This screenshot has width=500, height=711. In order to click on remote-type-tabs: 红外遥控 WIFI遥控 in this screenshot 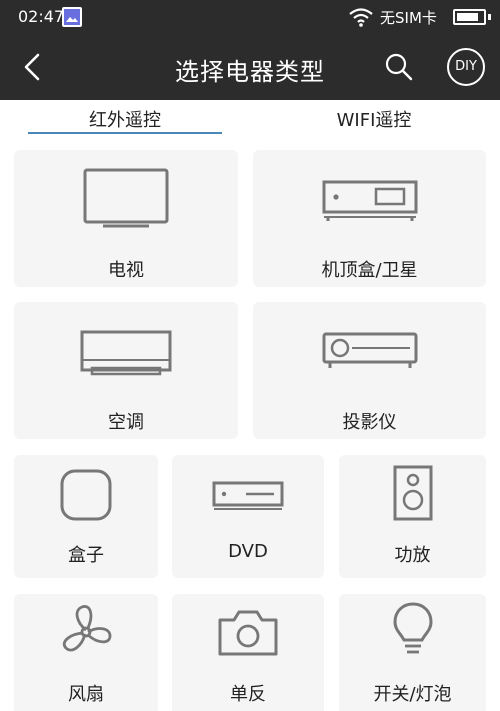, I will do `click(250, 120)`.